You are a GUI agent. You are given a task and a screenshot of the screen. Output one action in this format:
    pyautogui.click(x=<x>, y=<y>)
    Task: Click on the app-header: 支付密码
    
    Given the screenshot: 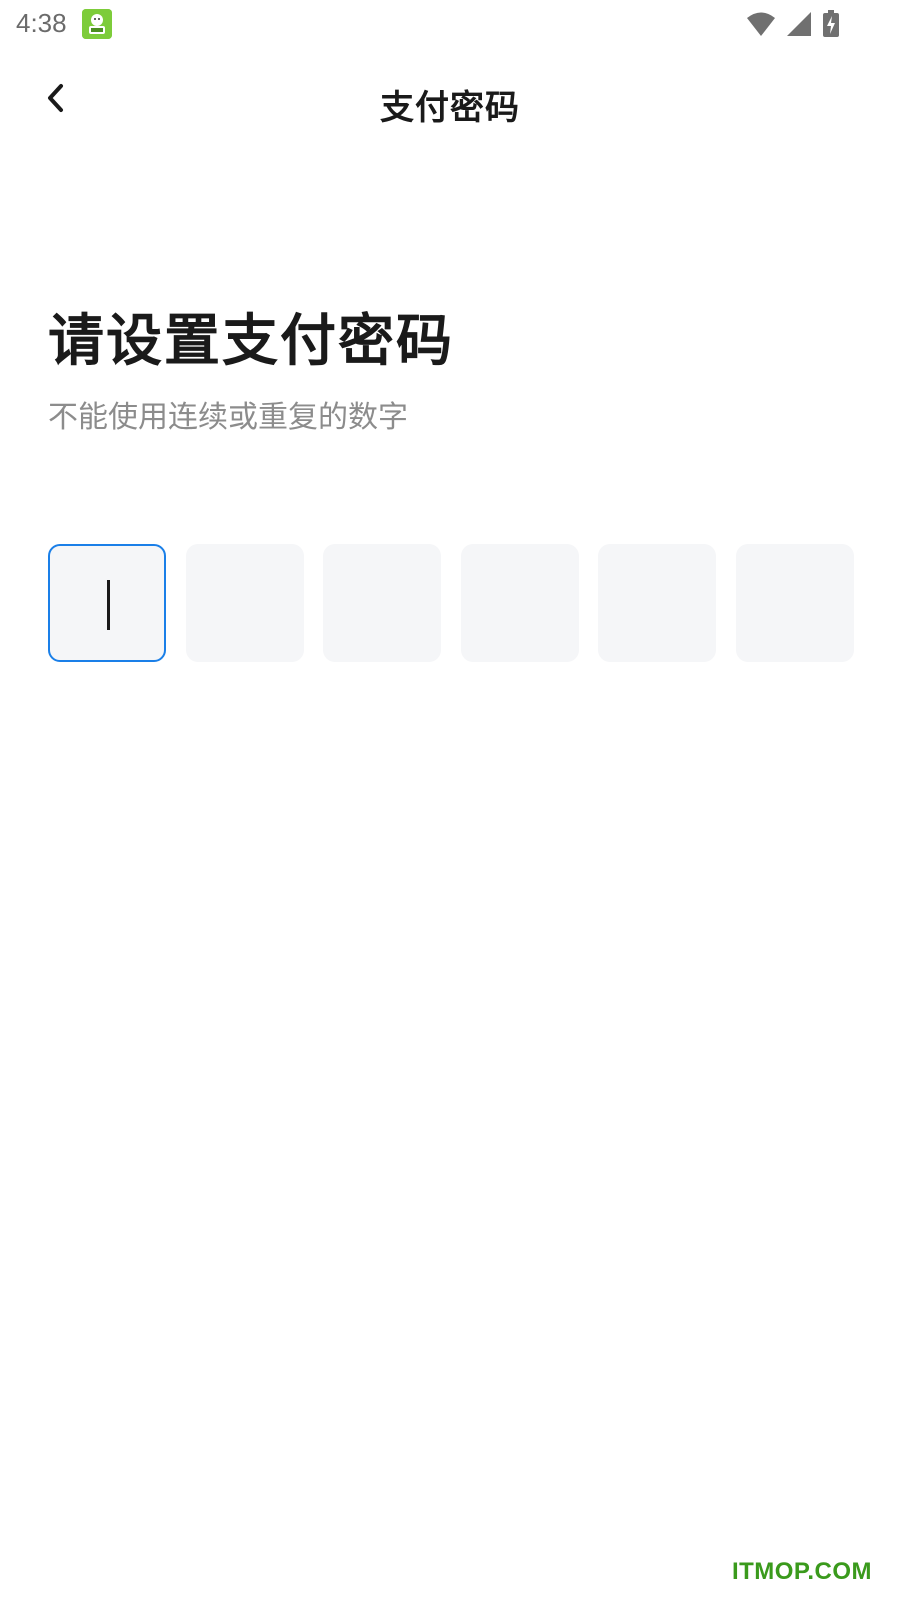 What is the action you would take?
    pyautogui.click(x=450, y=105)
    